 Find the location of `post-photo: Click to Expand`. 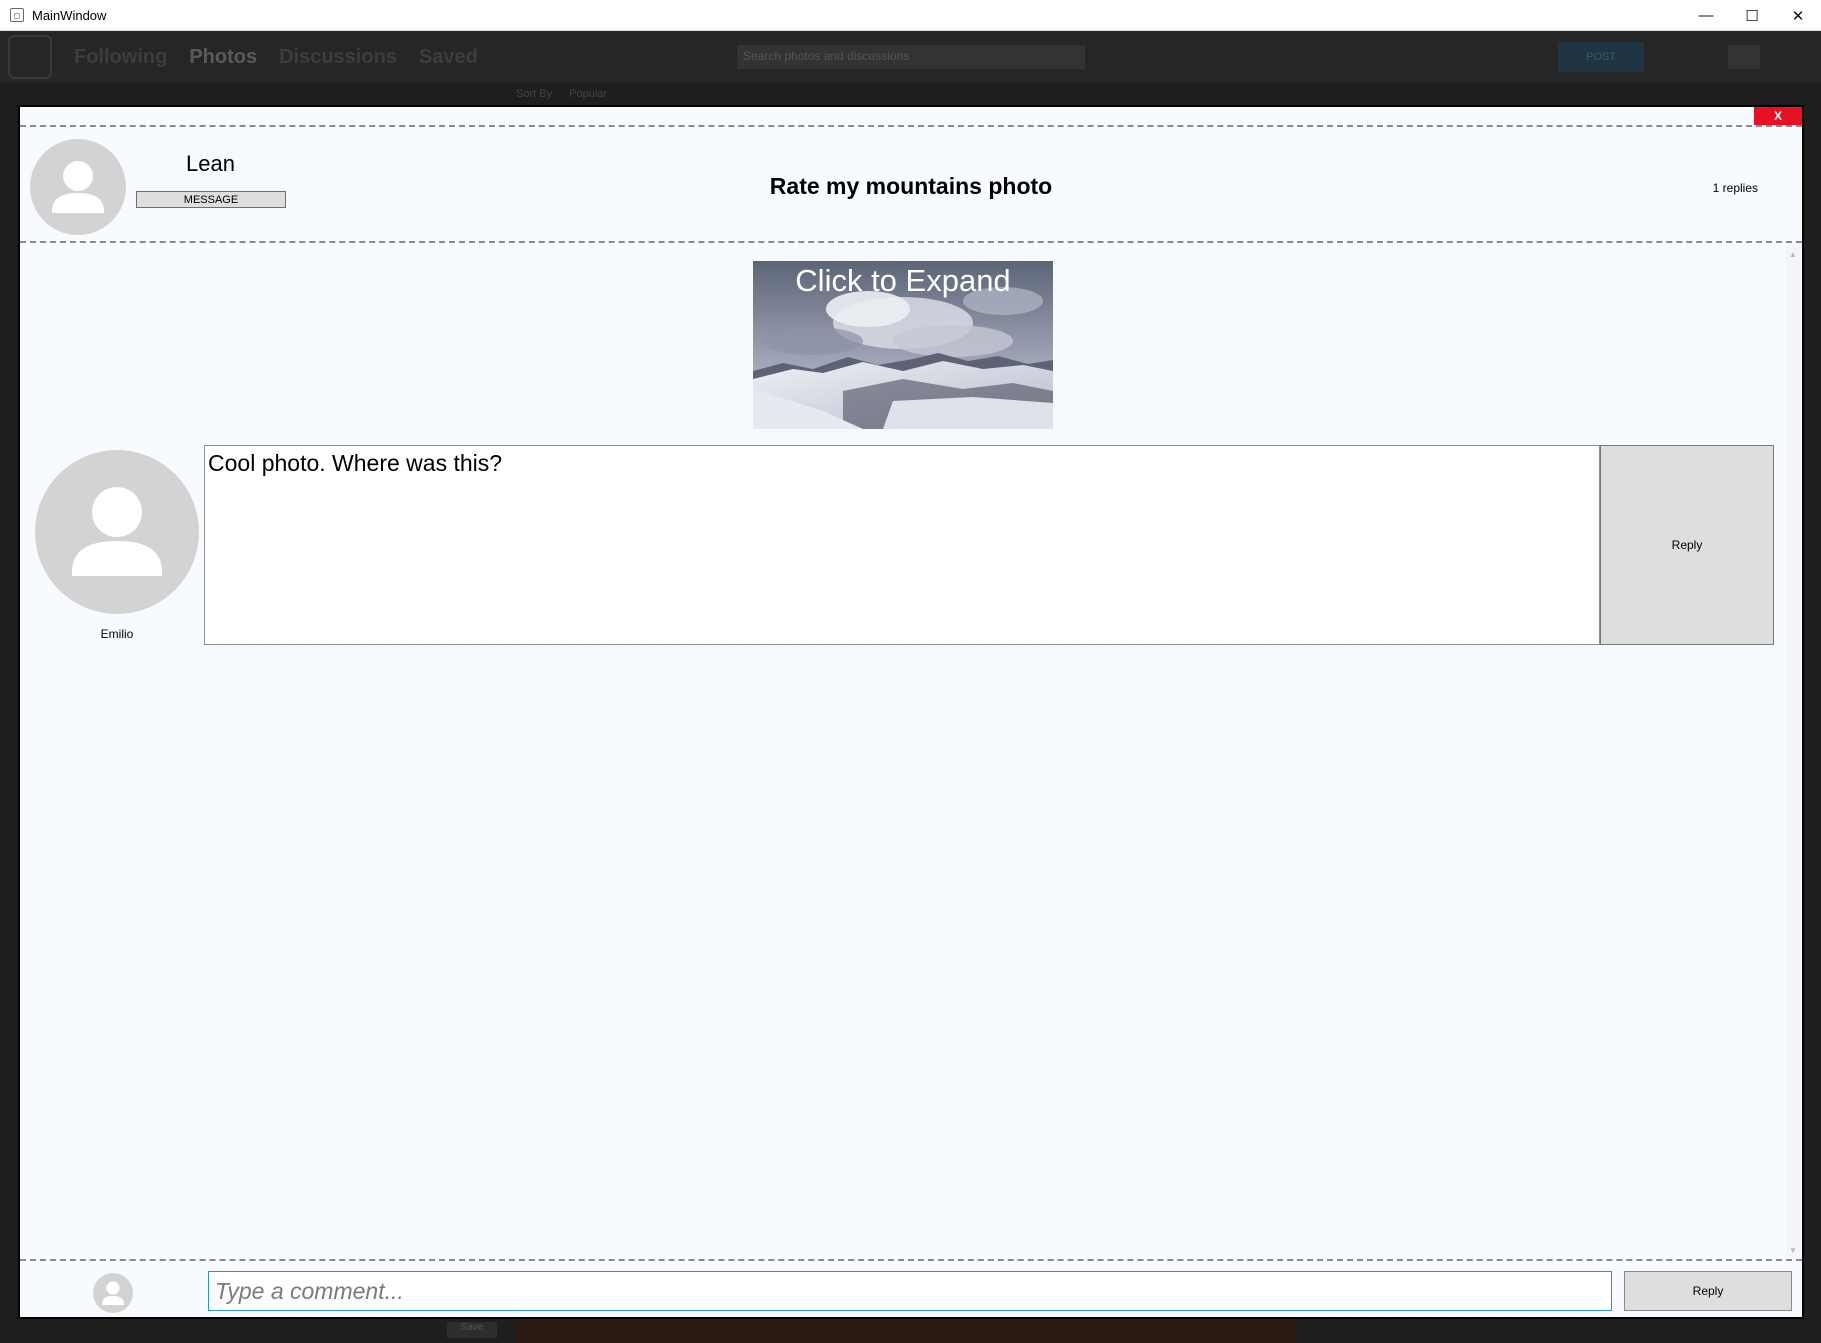

post-photo: Click to Expand is located at coordinates (903, 345).